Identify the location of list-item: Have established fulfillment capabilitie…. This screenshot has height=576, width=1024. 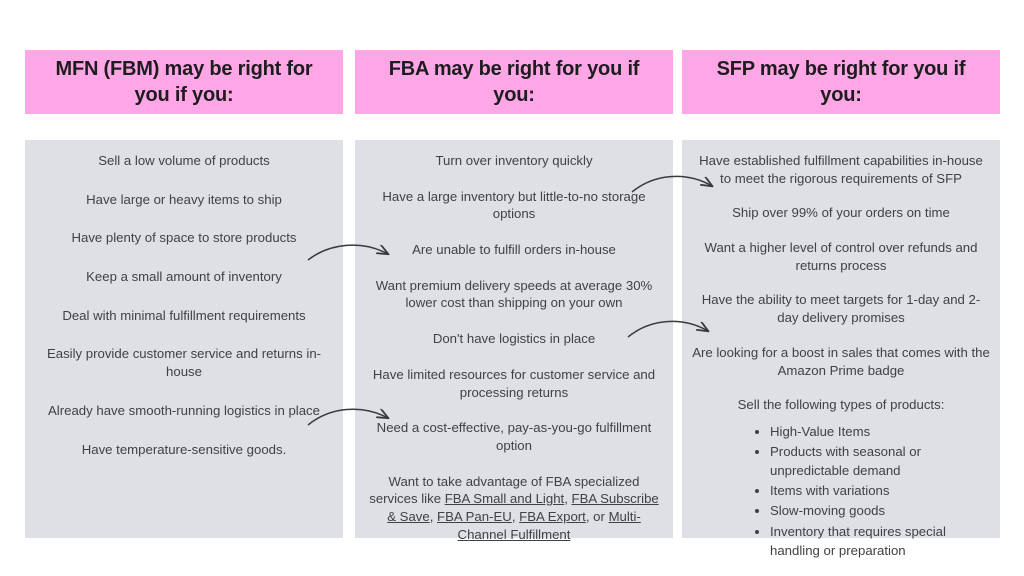
(841, 169).